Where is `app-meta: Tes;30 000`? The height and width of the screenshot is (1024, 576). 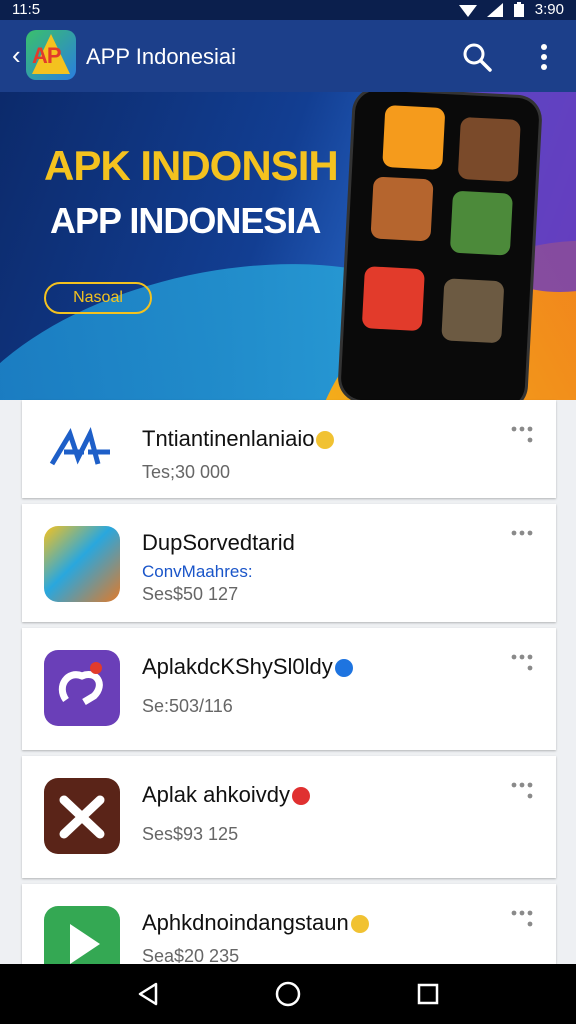 app-meta: Tes;30 000 is located at coordinates (186, 472).